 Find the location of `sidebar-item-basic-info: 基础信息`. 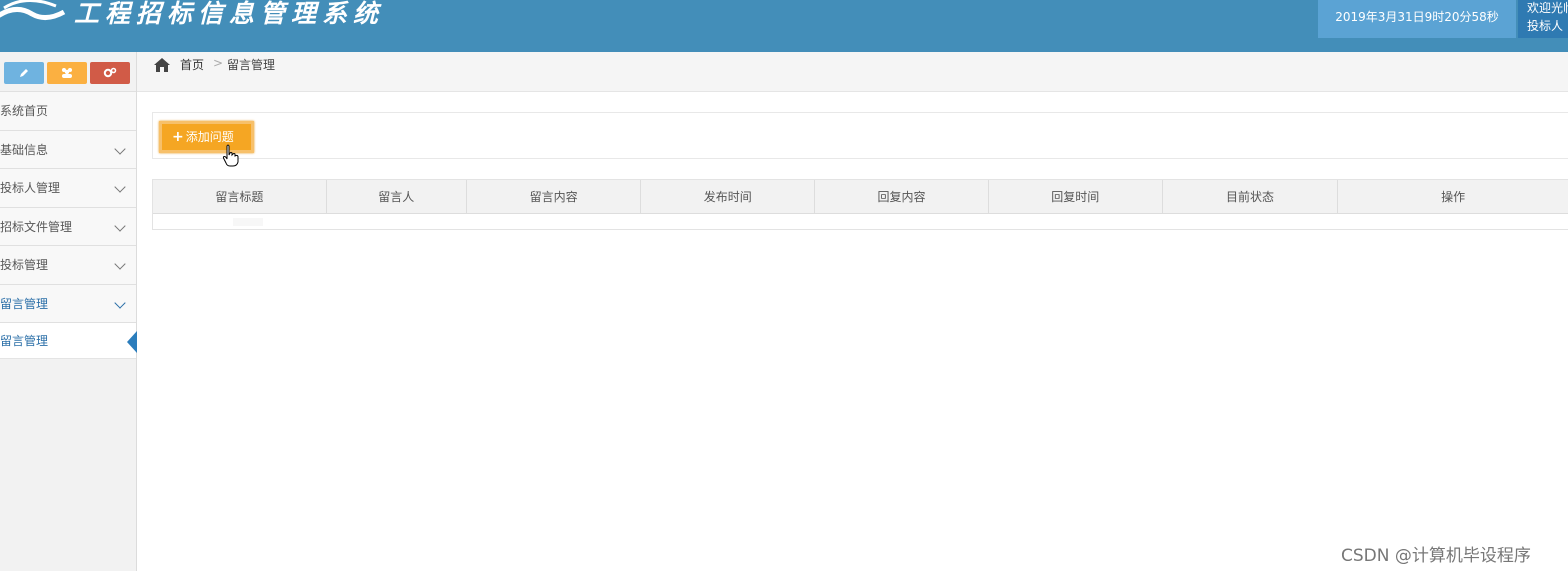

sidebar-item-basic-info: 基础信息 is located at coordinates (68, 149).